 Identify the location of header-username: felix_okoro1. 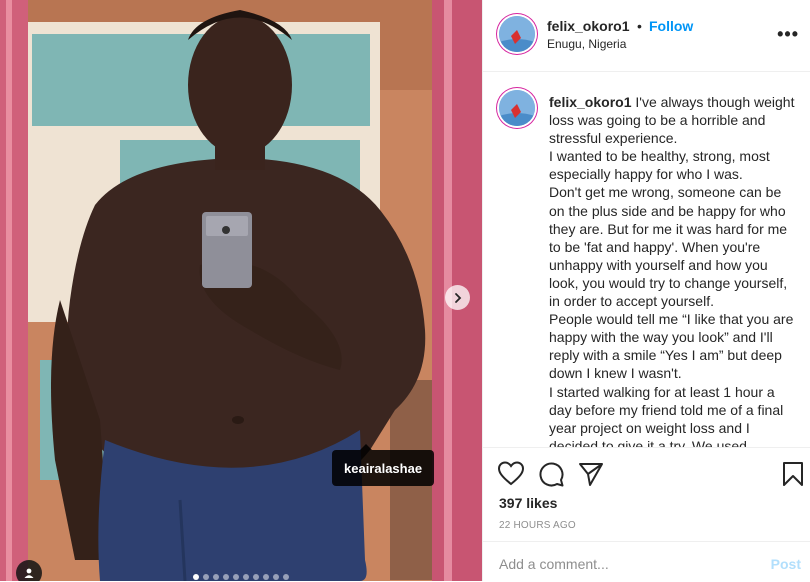
(588, 26).